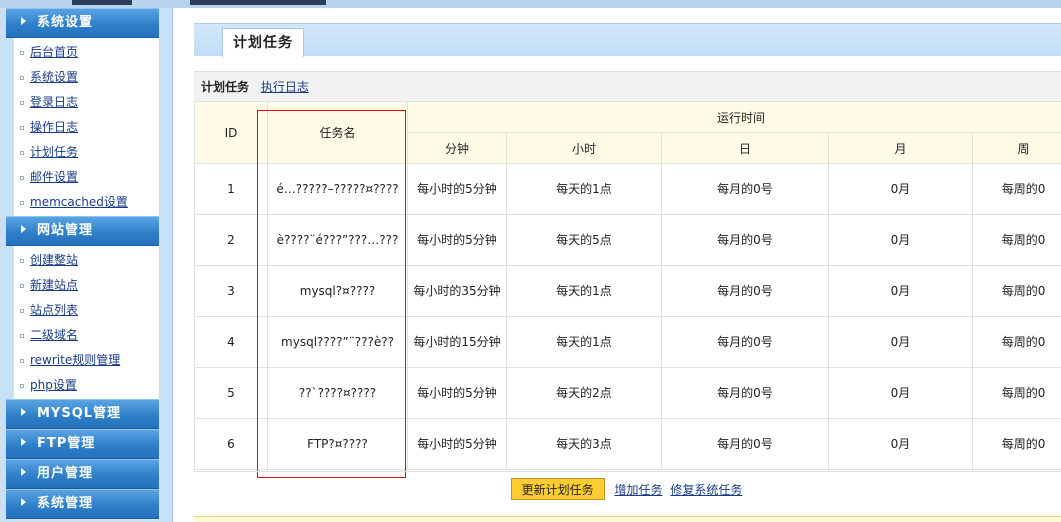 Image resolution: width=1061 pixels, height=522 pixels. I want to click on table-row: 6 FTP?¤???? 每小时的5分钟 每天的3点 每月的0号 0月 每周的0, so click(627, 444).